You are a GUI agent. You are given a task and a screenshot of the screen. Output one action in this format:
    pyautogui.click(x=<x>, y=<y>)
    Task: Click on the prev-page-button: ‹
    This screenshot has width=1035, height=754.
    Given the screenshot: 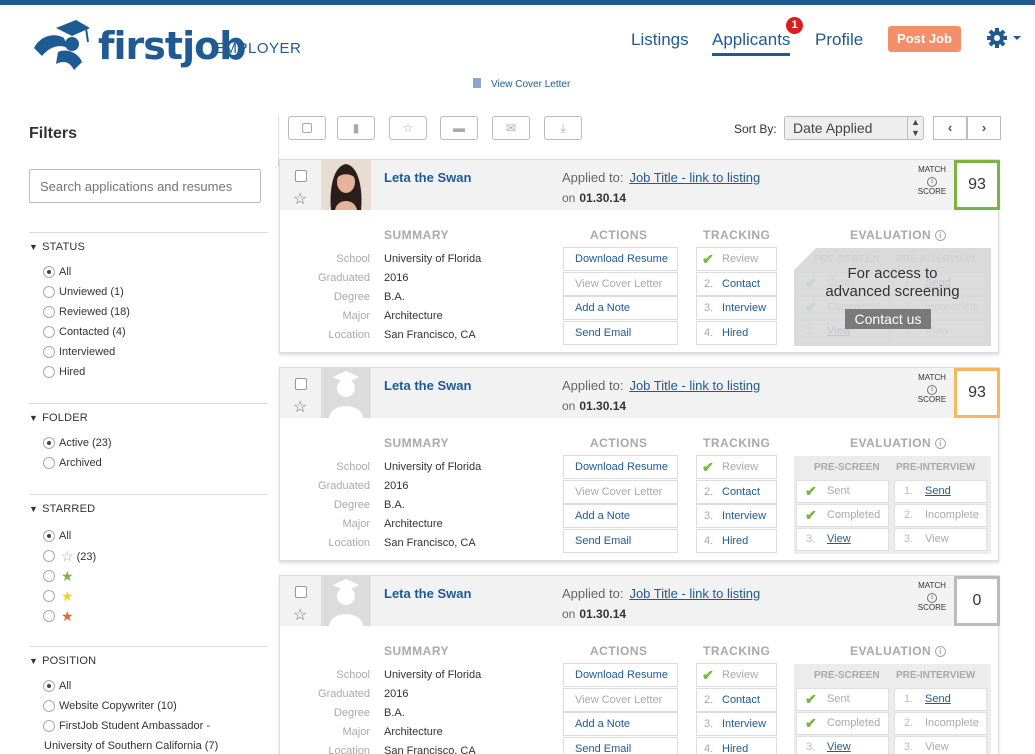 What is the action you would take?
    pyautogui.click(x=950, y=128)
    